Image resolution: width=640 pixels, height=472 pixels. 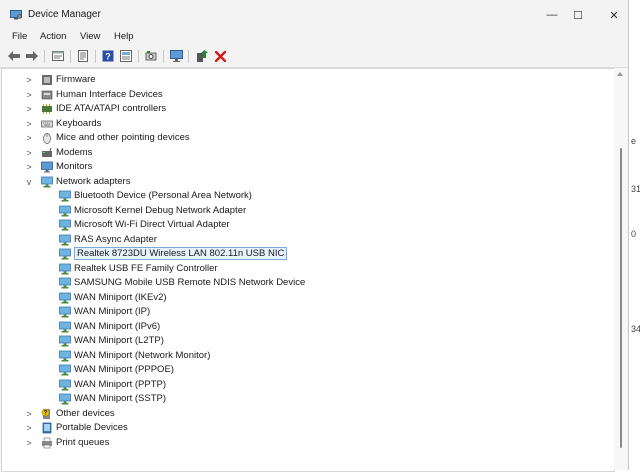 What do you see at coordinates (146, 268) in the screenshot?
I see `tree-item-label: Realtek USB FE Family Controller` at bounding box center [146, 268].